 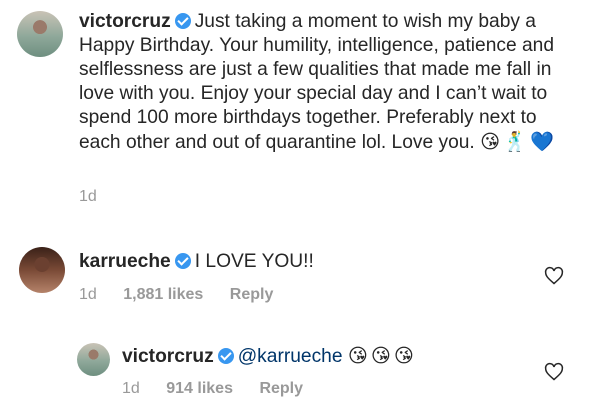 I want to click on reply-likes: 914 likes, so click(x=199, y=388).